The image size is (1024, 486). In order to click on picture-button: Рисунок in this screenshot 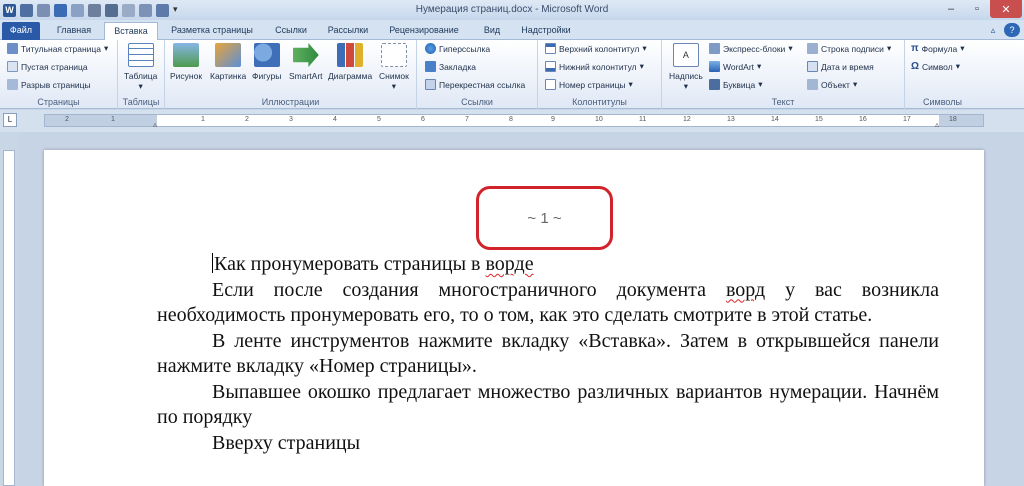, I will do `click(186, 62)`.